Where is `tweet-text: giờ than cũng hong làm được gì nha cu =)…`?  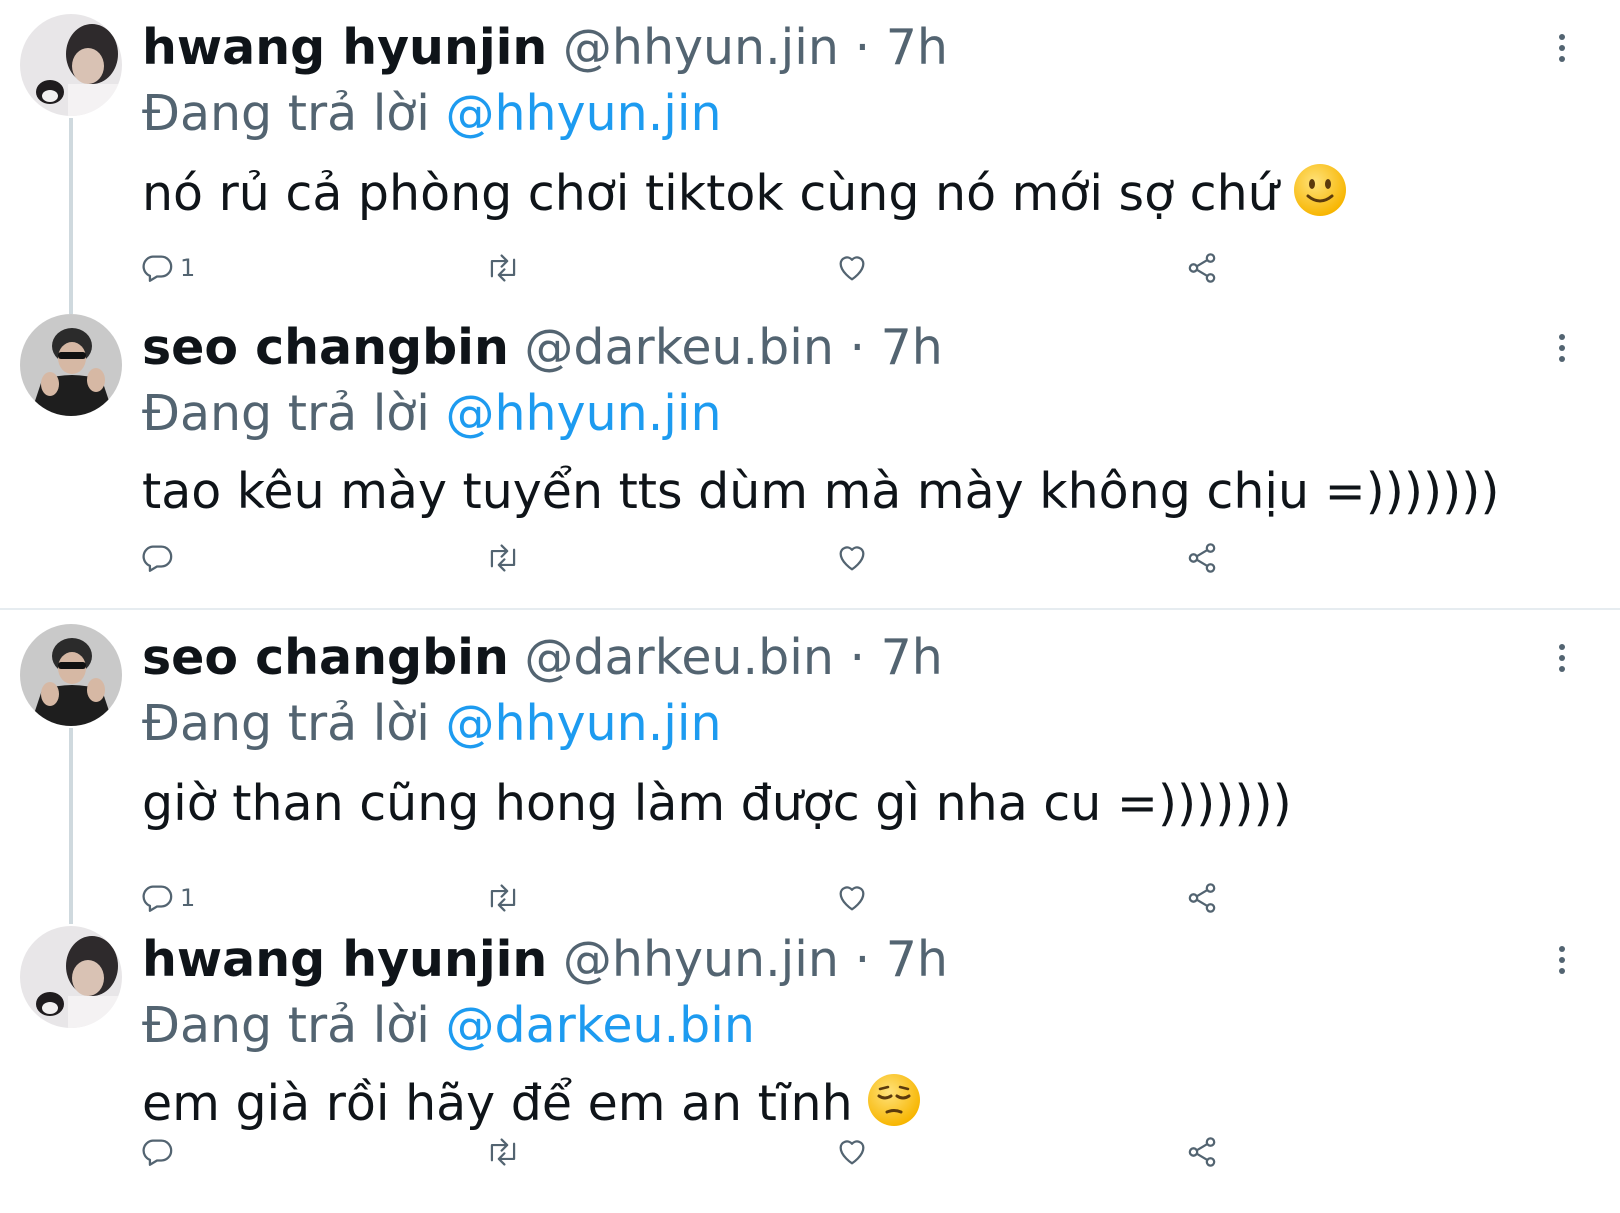 tweet-text: giờ than cũng hong làm được gì nha cu =)… is located at coordinates (717, 804).